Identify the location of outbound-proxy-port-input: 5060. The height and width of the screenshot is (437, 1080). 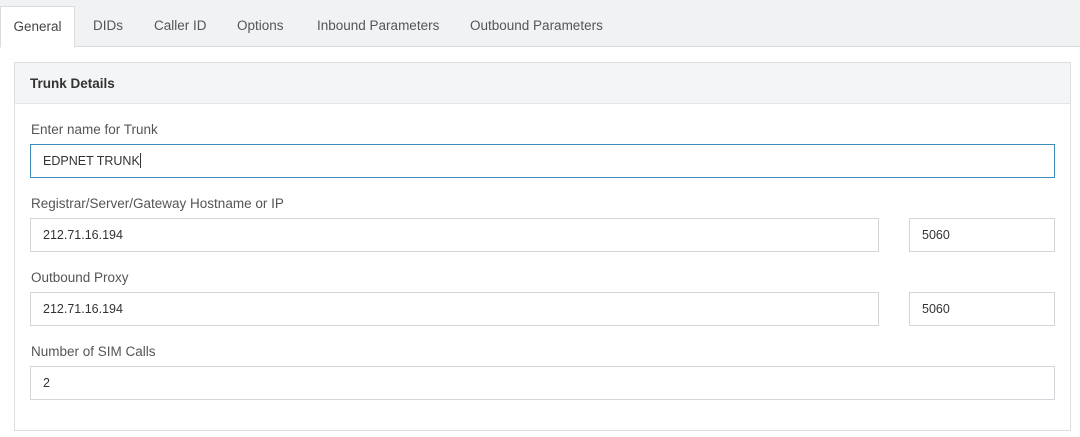
(982, 309).